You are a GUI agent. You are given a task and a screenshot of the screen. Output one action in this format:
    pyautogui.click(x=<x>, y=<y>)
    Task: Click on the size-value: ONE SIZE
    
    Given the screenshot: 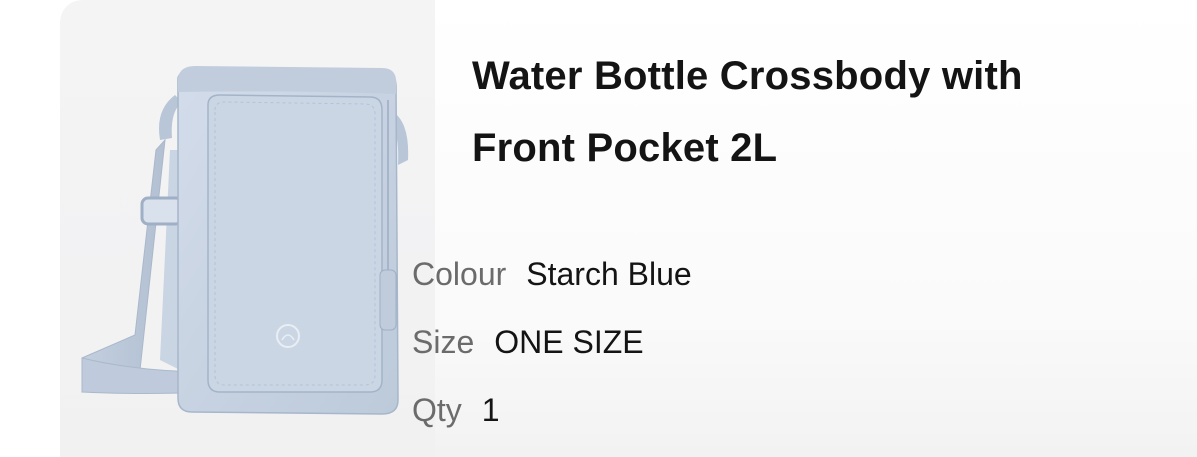 What is the action you would take?
    pyautogui.click(x=569, y=341)
    